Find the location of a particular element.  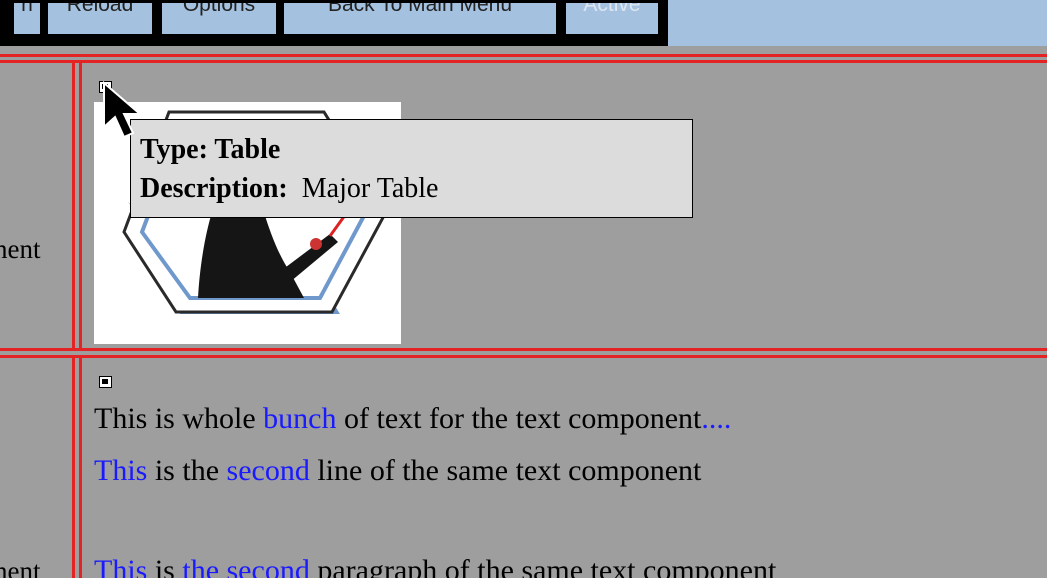

column-divider-bottom-left is located at coordinates (73, 468).